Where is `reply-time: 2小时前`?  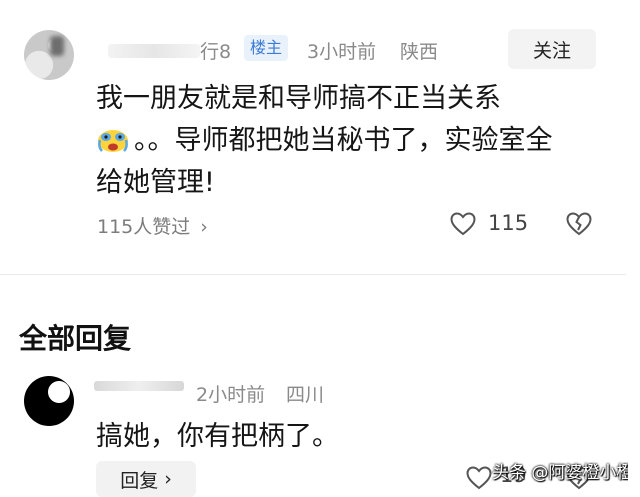
reply-time: 2小时前 is located at coordinates (231, 395).